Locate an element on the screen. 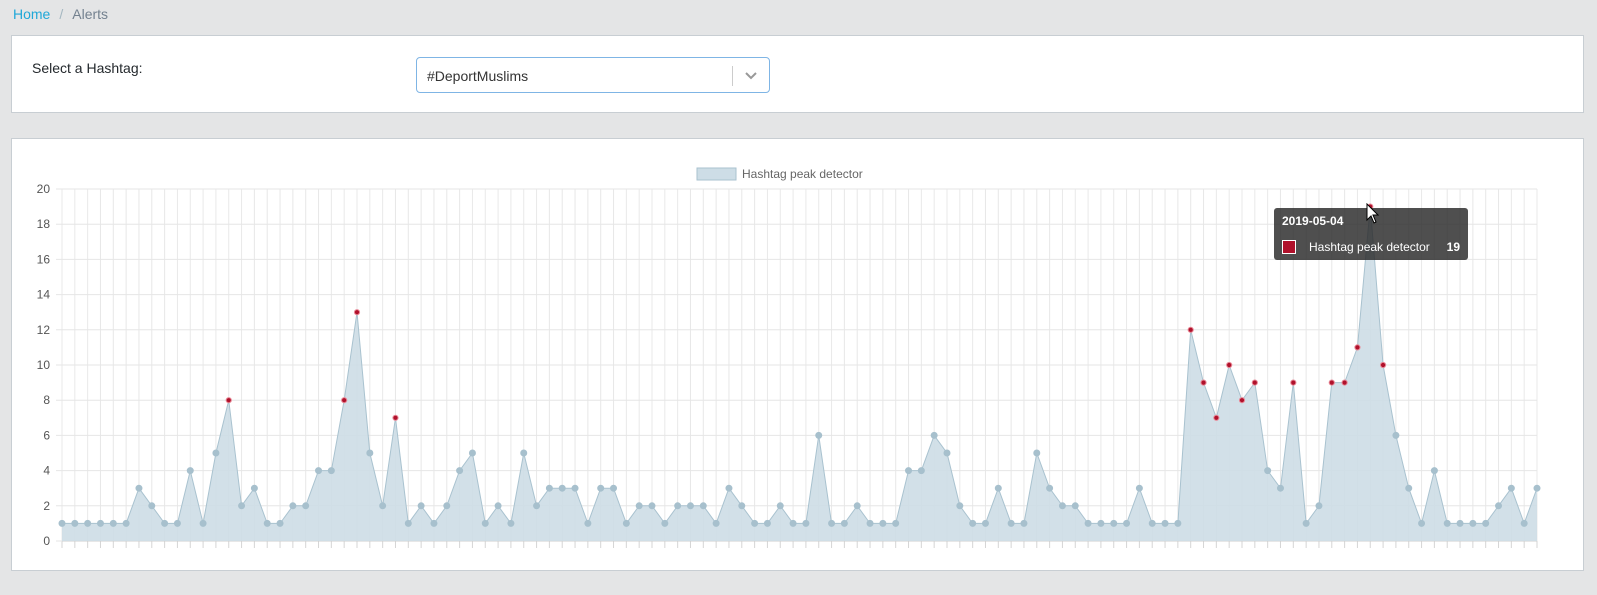  y-tick-label: 12 is located at coordinates (44, 330).